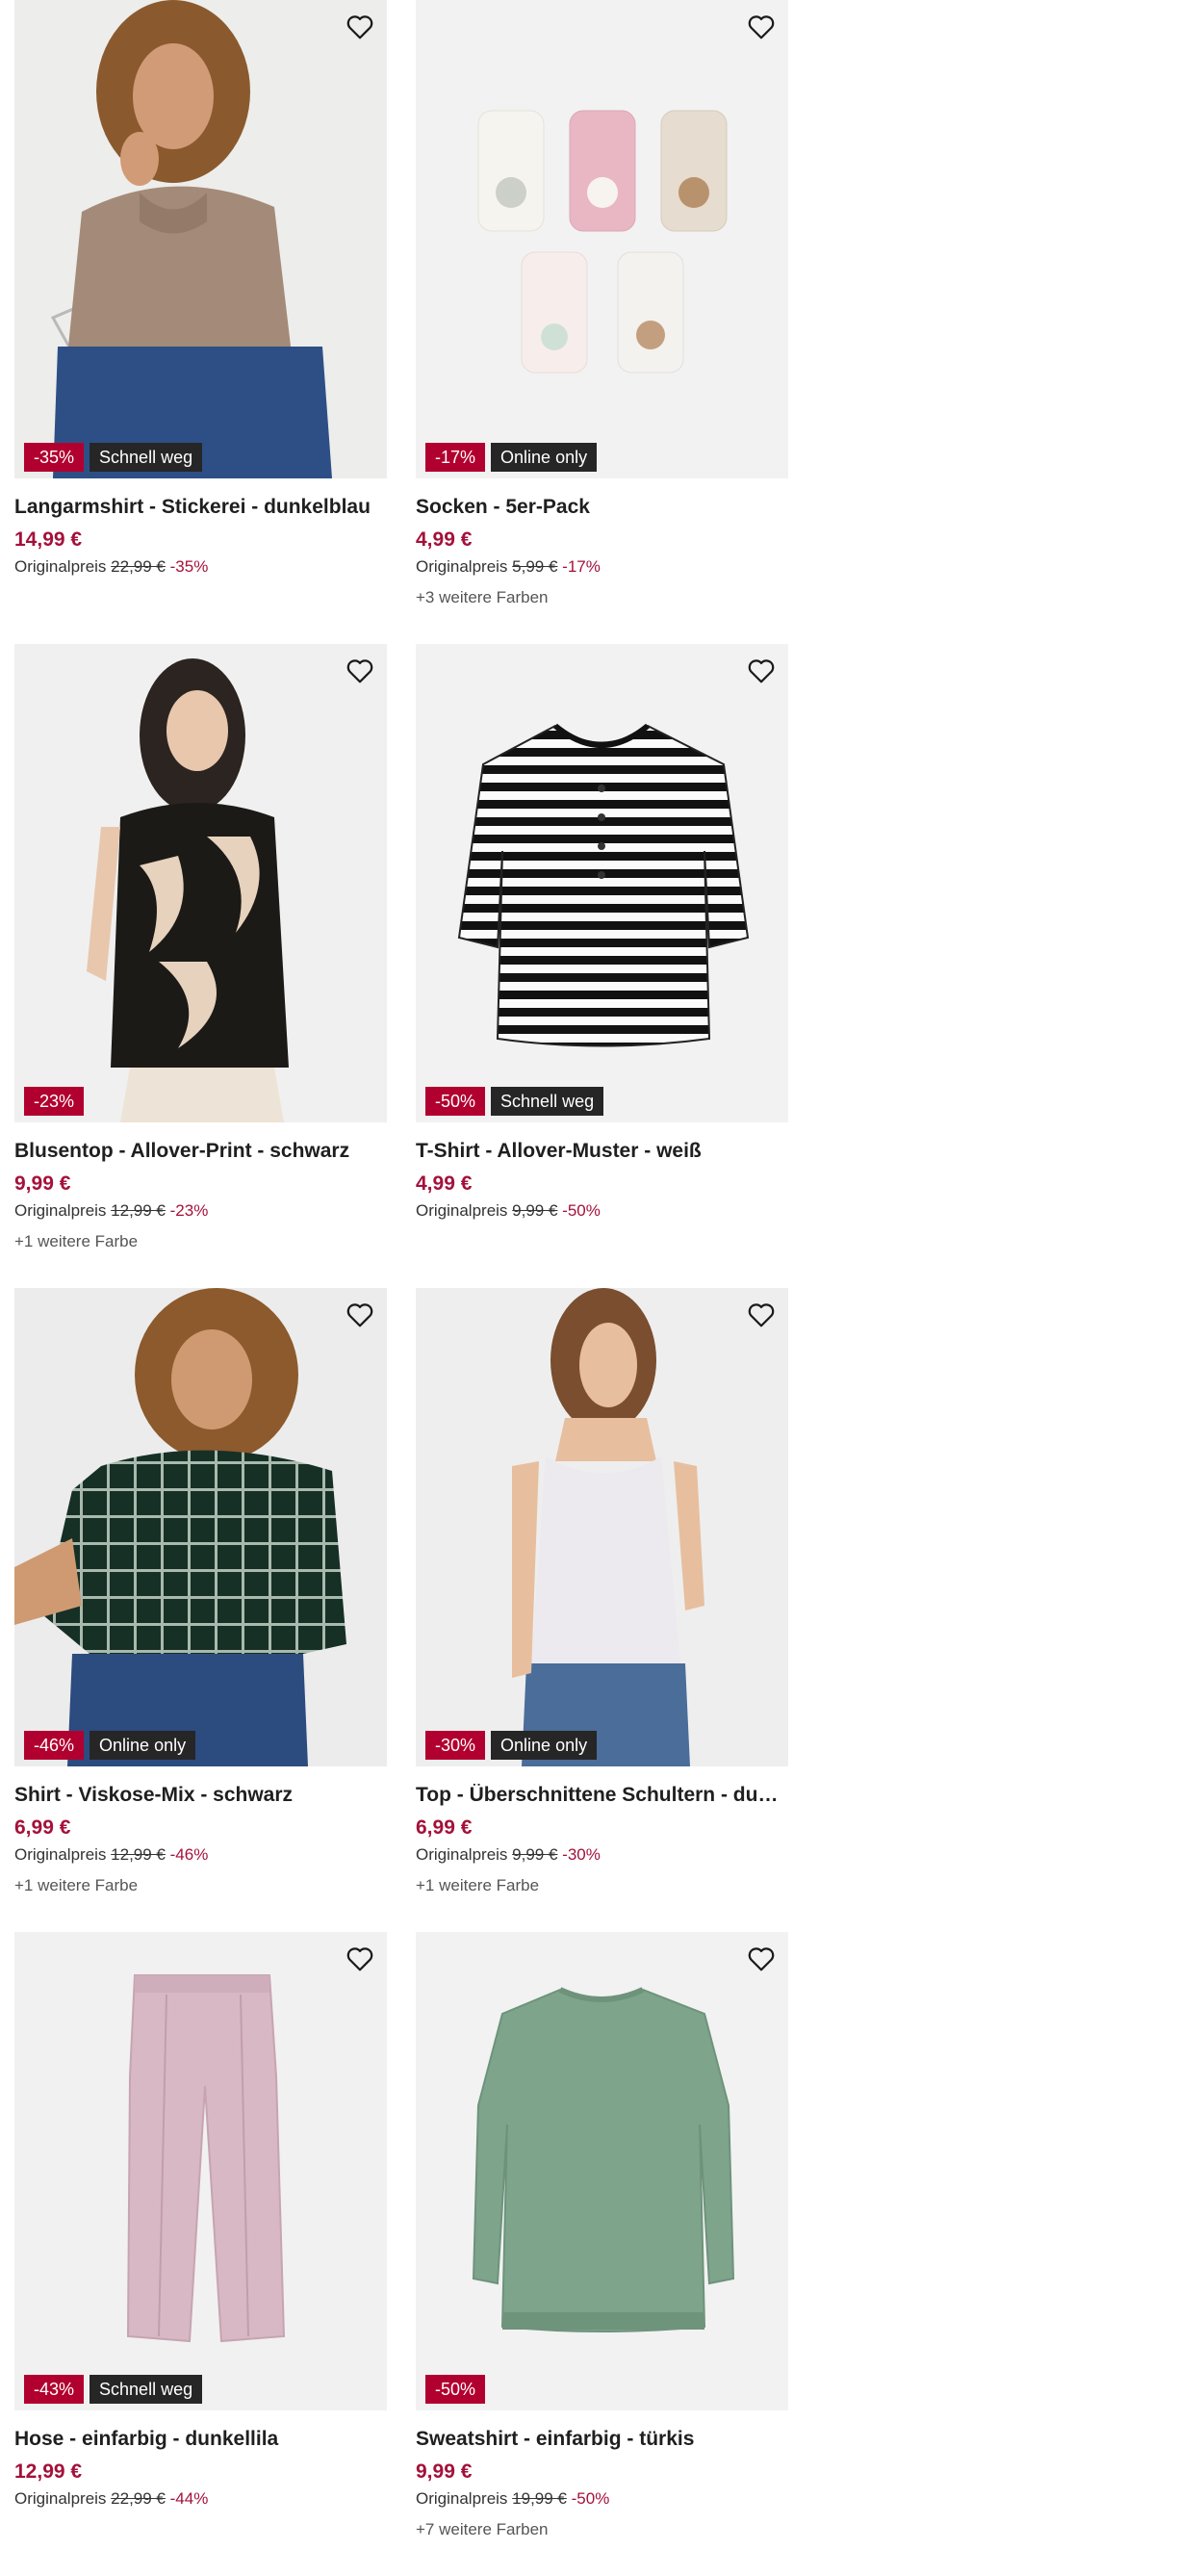 This screenshot has height=2576, width=1203. What do you see at coordinates (48, 539) in the screenshot?
I see `product-price: 14,99 €` at bounding box center [48, 539].